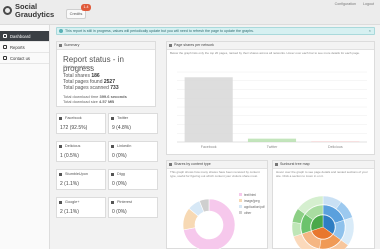 Image resolution: width=380 pixels, height=249 pixels. What do you see at coordinates (17, 47) in the screenshot?
I see `sidebar-item-label: Reports` at bounding box center [17, 47].